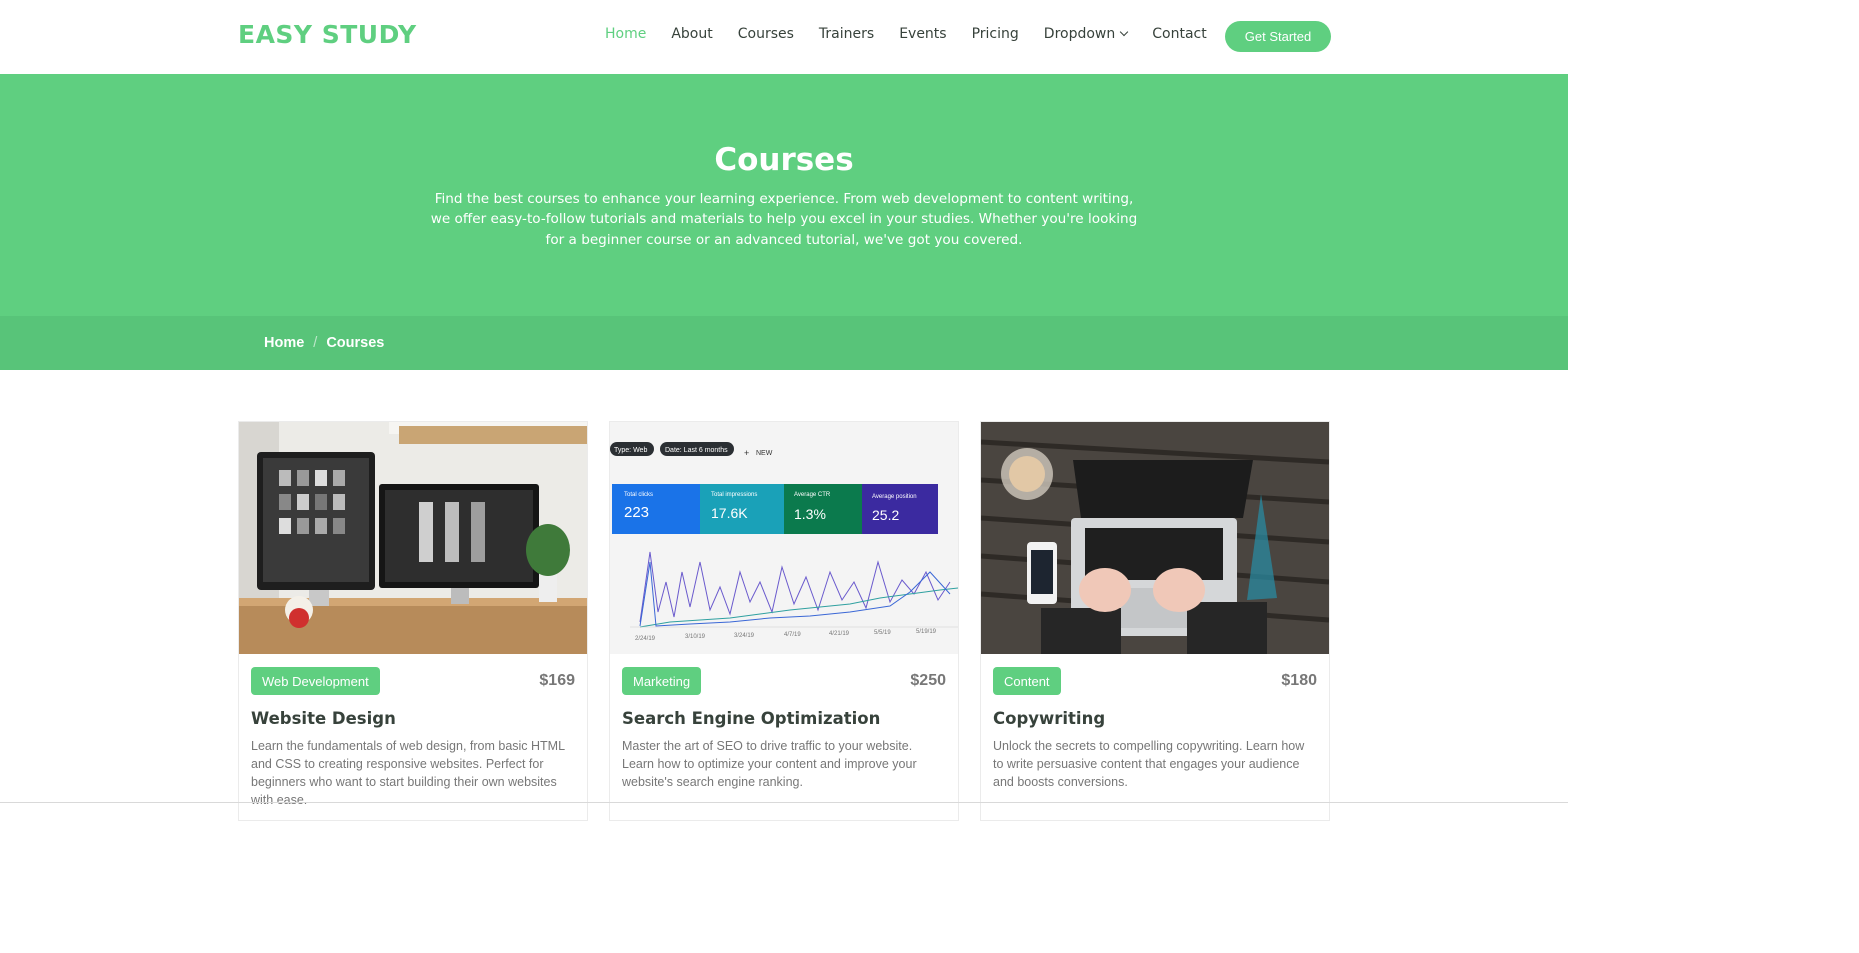  What do you see at coordinates (784, 160) in the screenshot?
I see `page-title: Courses` at bounding box center [784, 160].